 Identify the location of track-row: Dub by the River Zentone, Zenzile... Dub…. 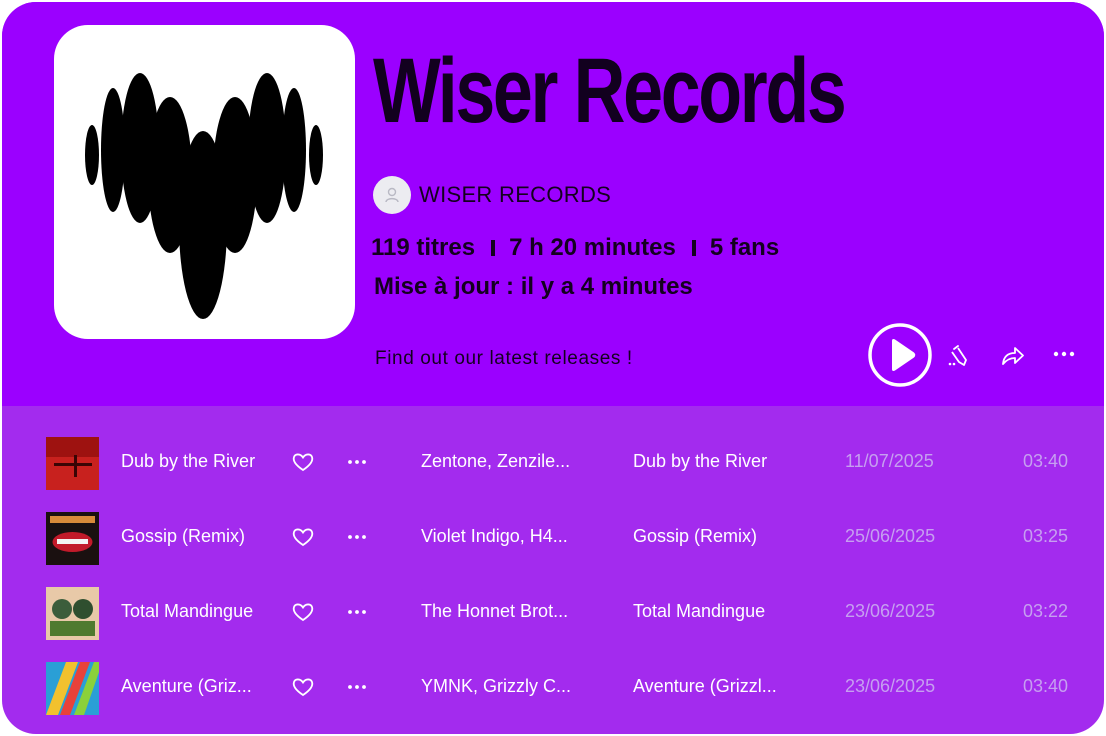
(553, 462).